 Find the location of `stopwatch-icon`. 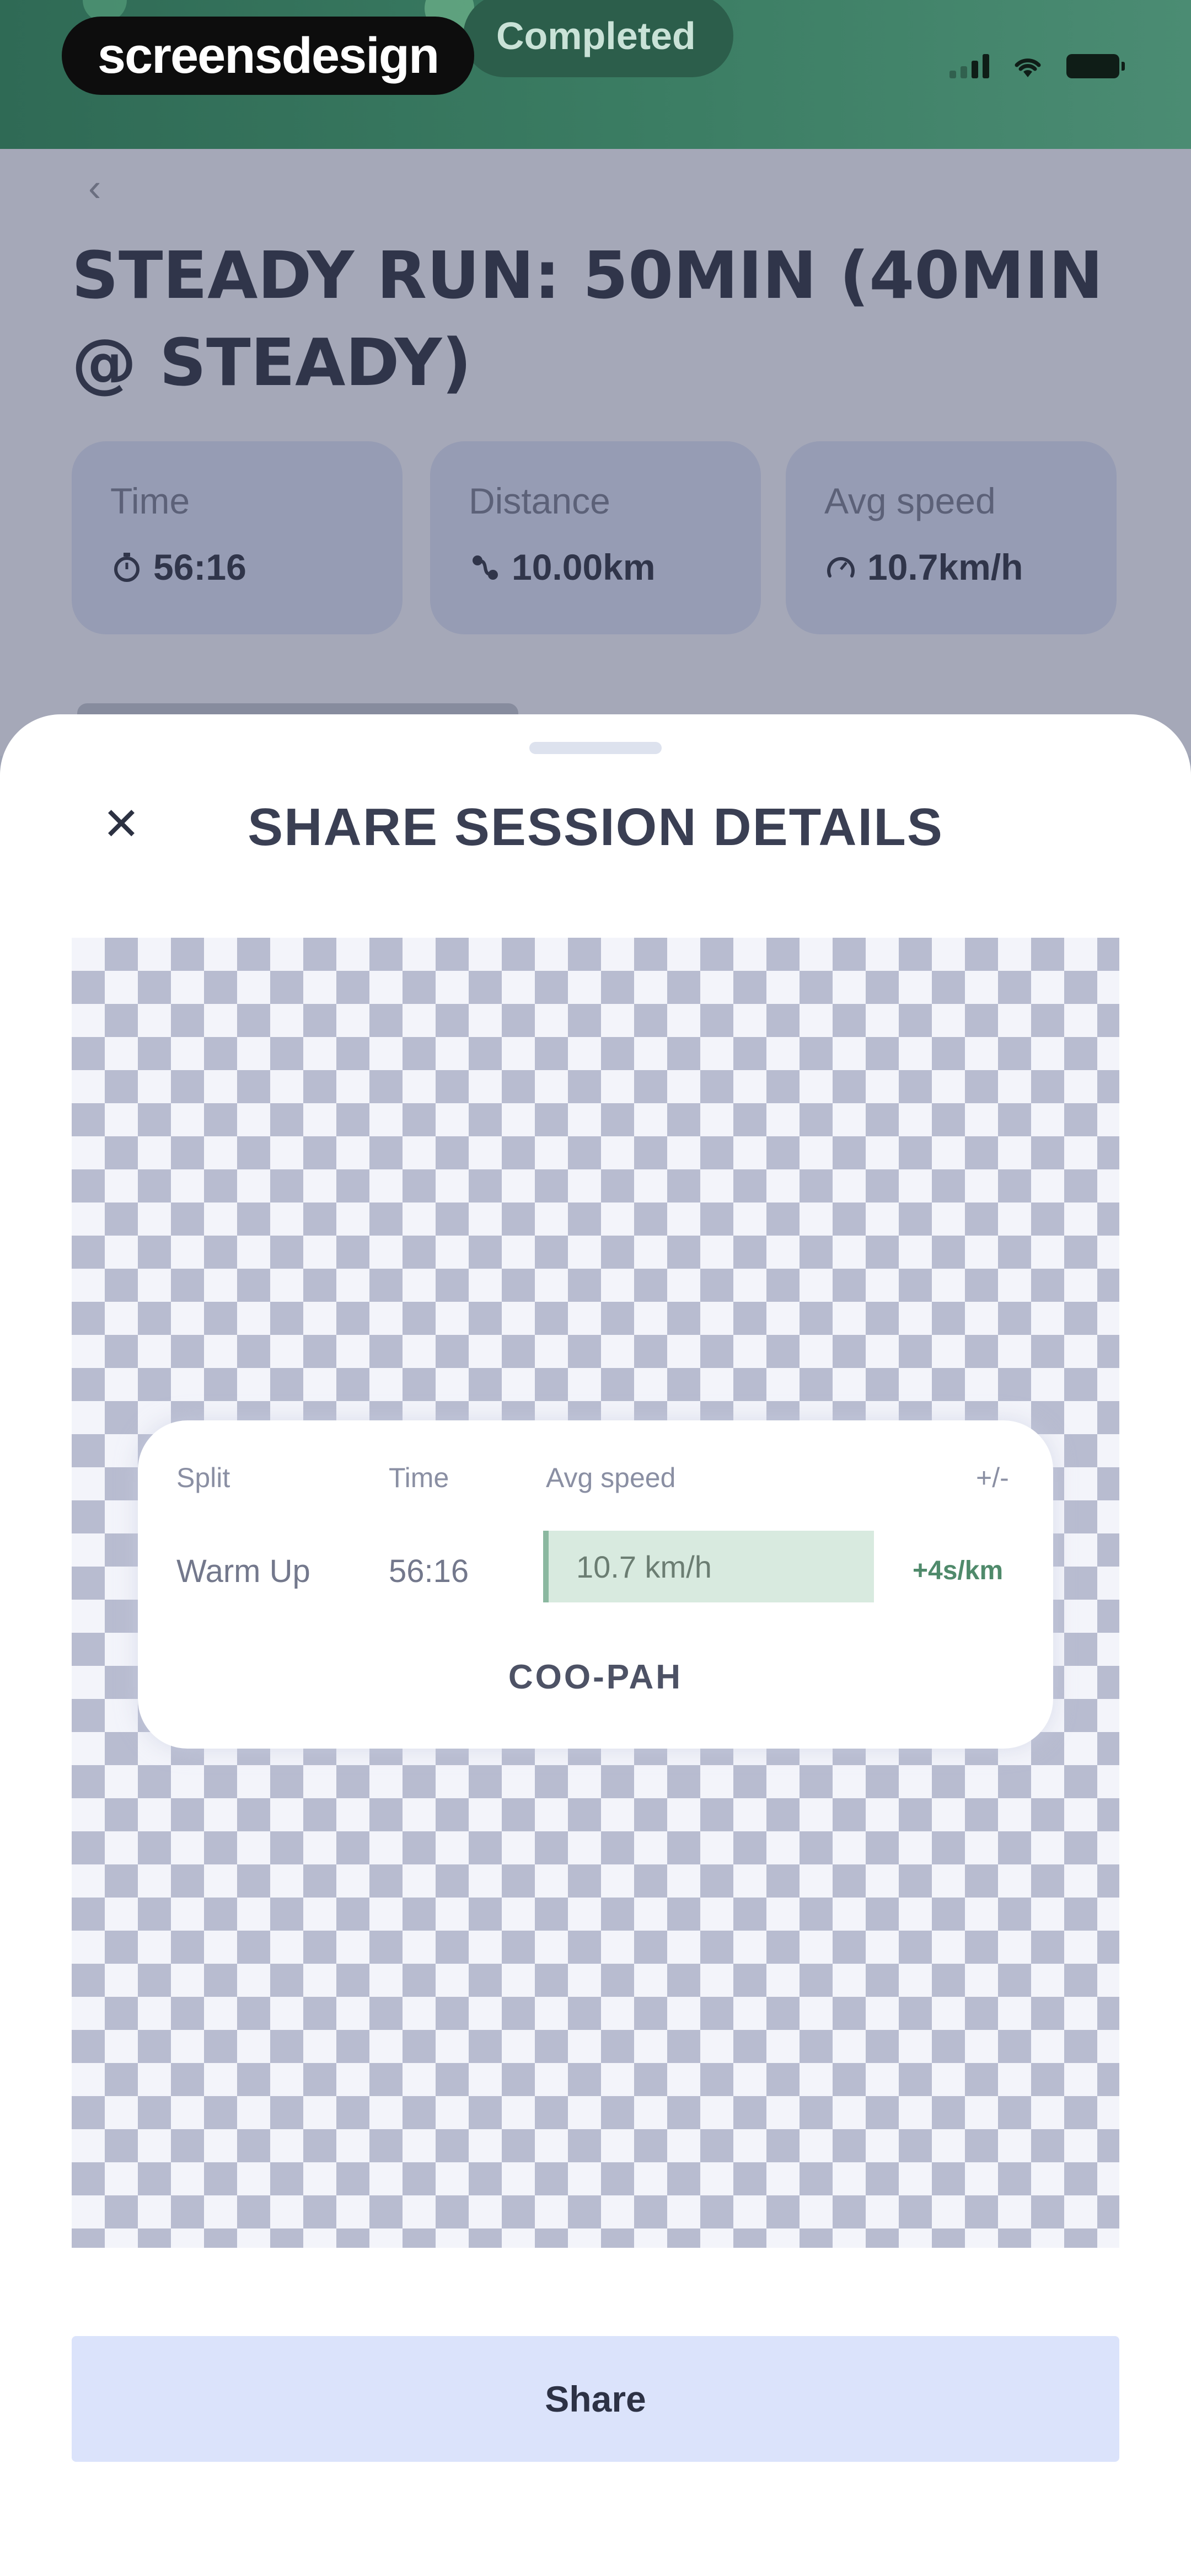

stopwatch-icon is located at coordinates (127, 567).